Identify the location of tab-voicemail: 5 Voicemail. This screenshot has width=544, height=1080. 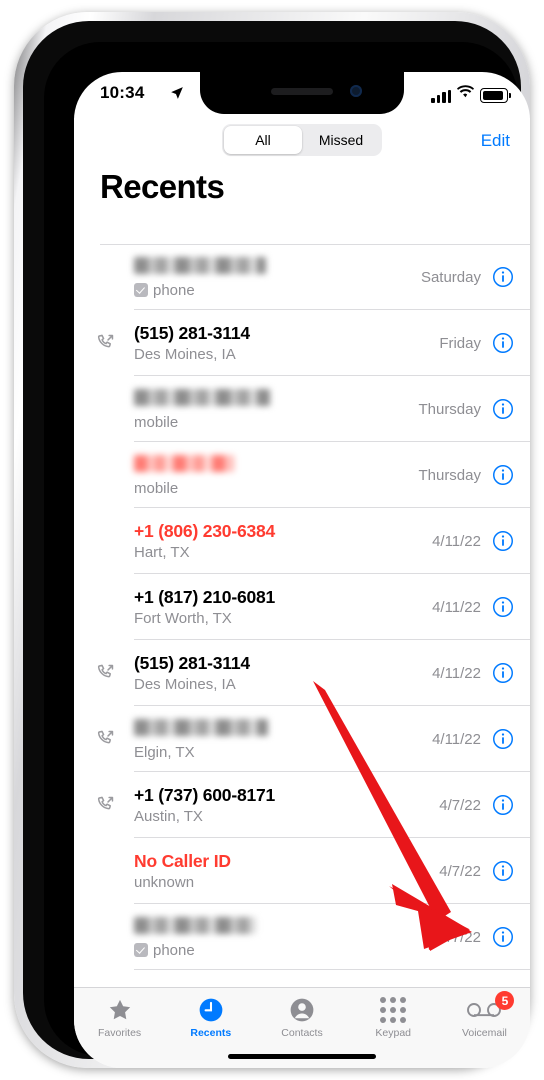
(484, 1028).